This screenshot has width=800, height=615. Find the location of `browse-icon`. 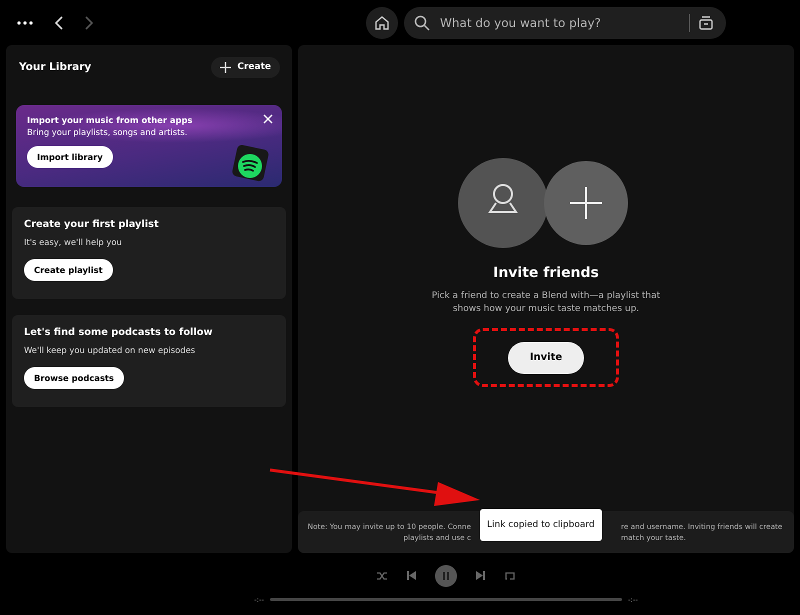

browse-icon is located at coordinates (706, 22).